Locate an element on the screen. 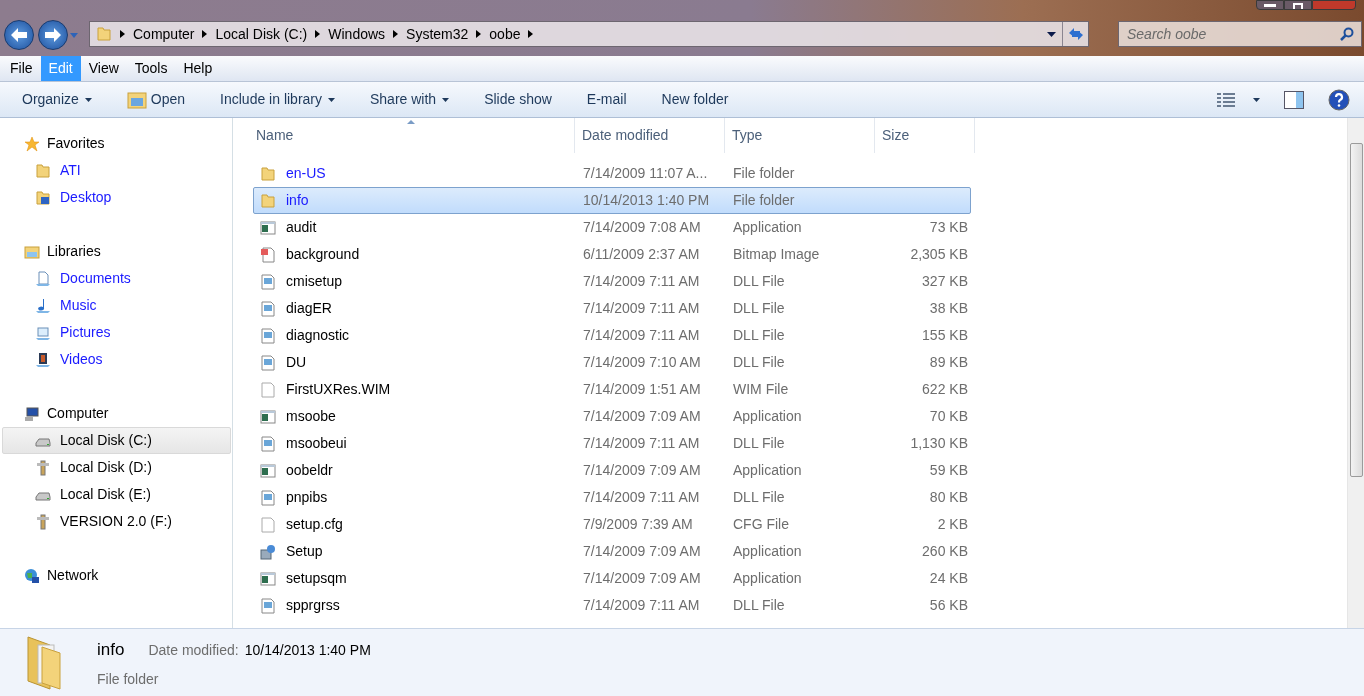 This screenshot has height=696, width=1364. menu-item: Help is located at coordinates (198, 68).